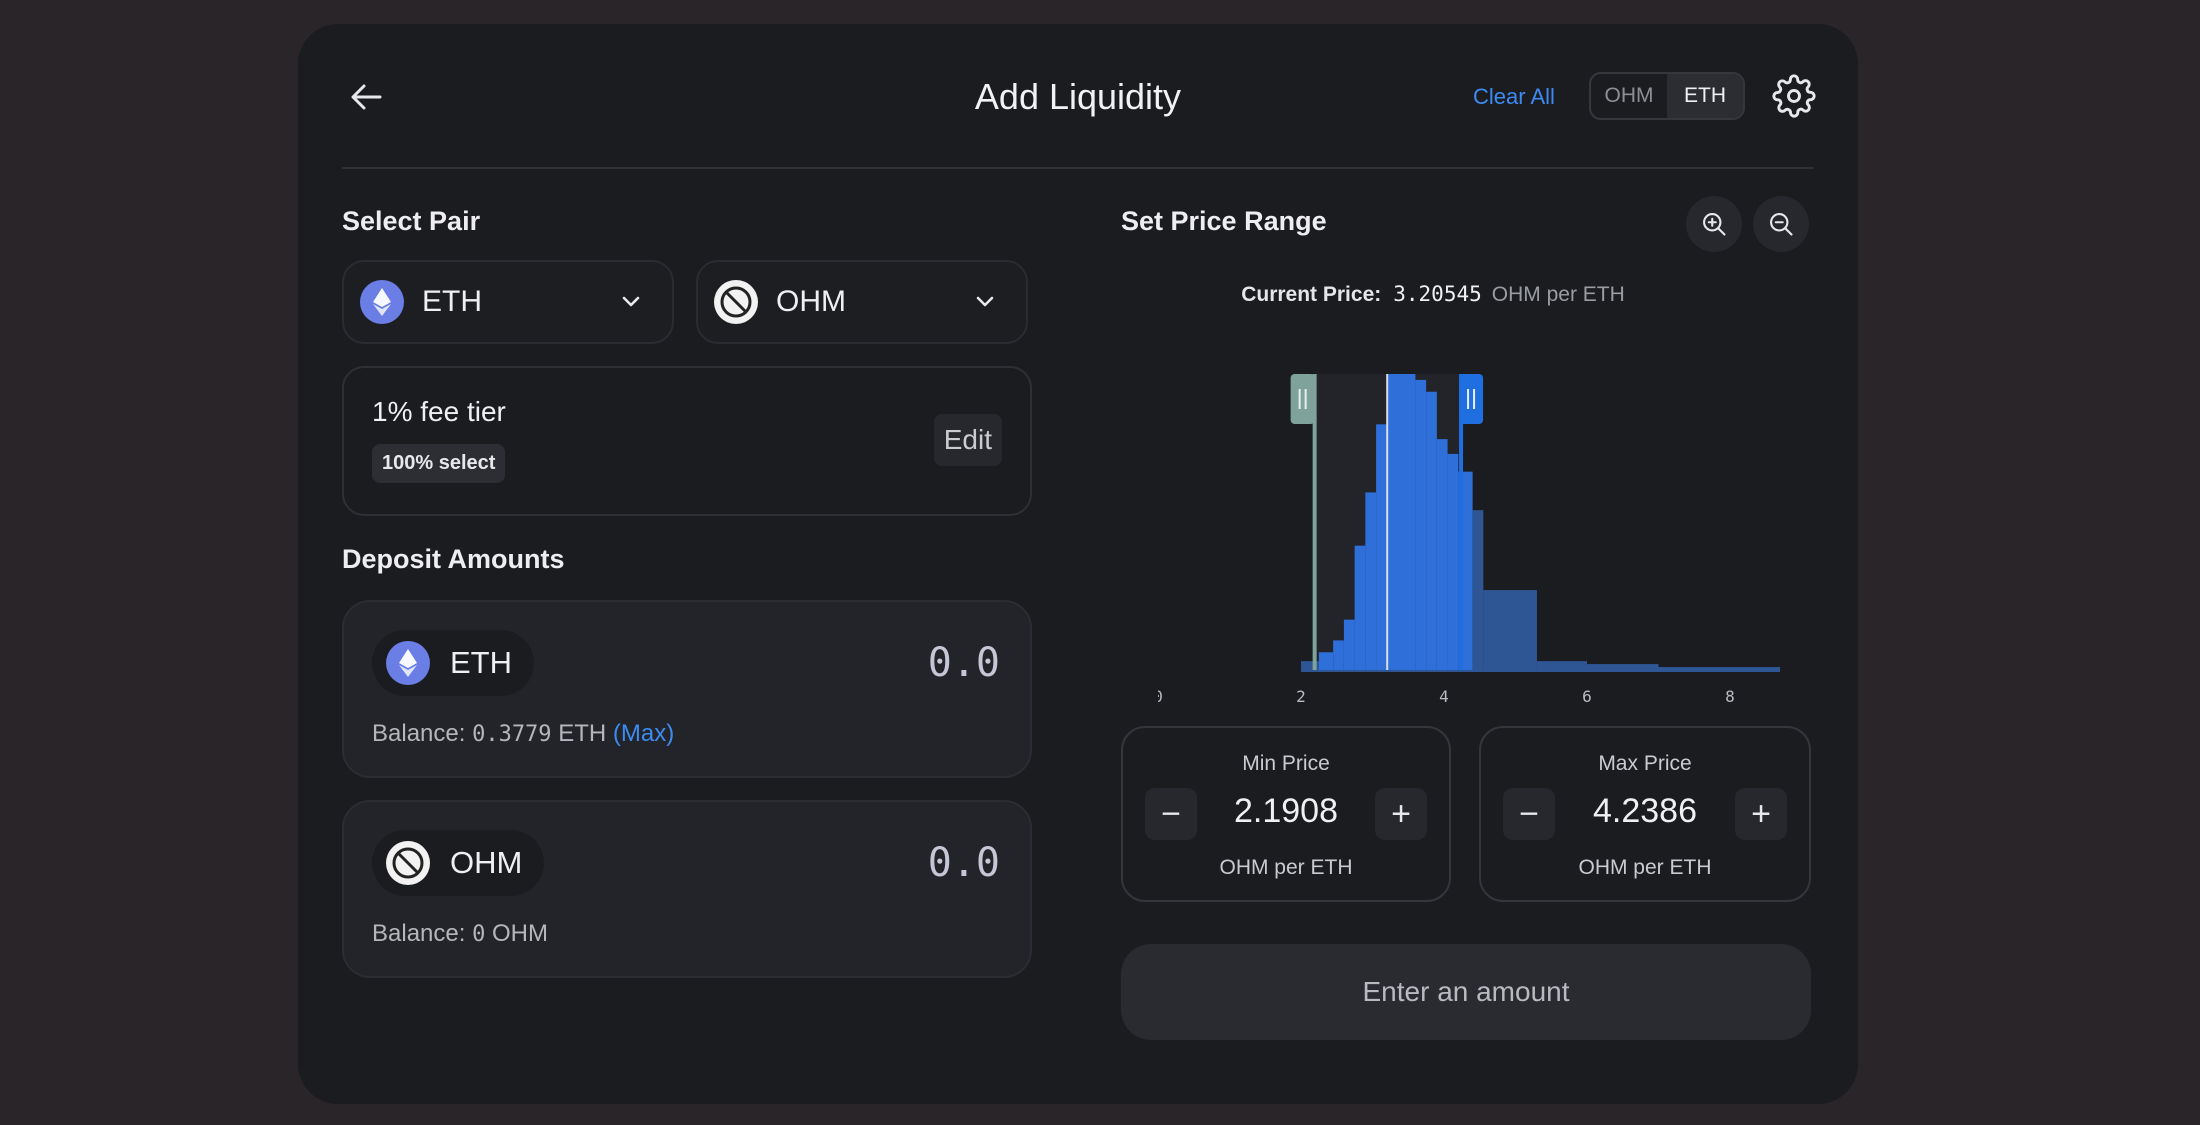  Describe the element at coordinates (1781, 224) in the screenshot. I see `zoom-out-icon` at that location.